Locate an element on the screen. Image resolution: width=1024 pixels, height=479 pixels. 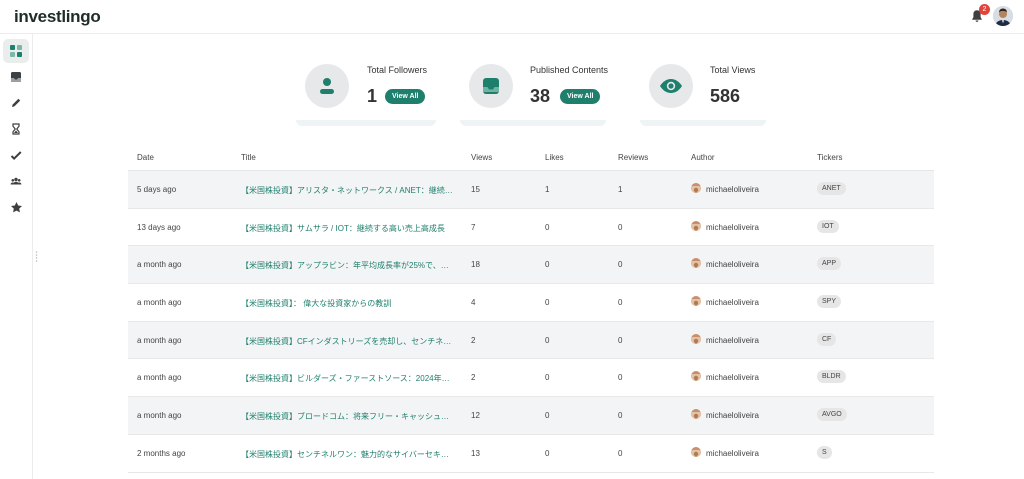
row-views: 7 is located at coordinates (473, 227).